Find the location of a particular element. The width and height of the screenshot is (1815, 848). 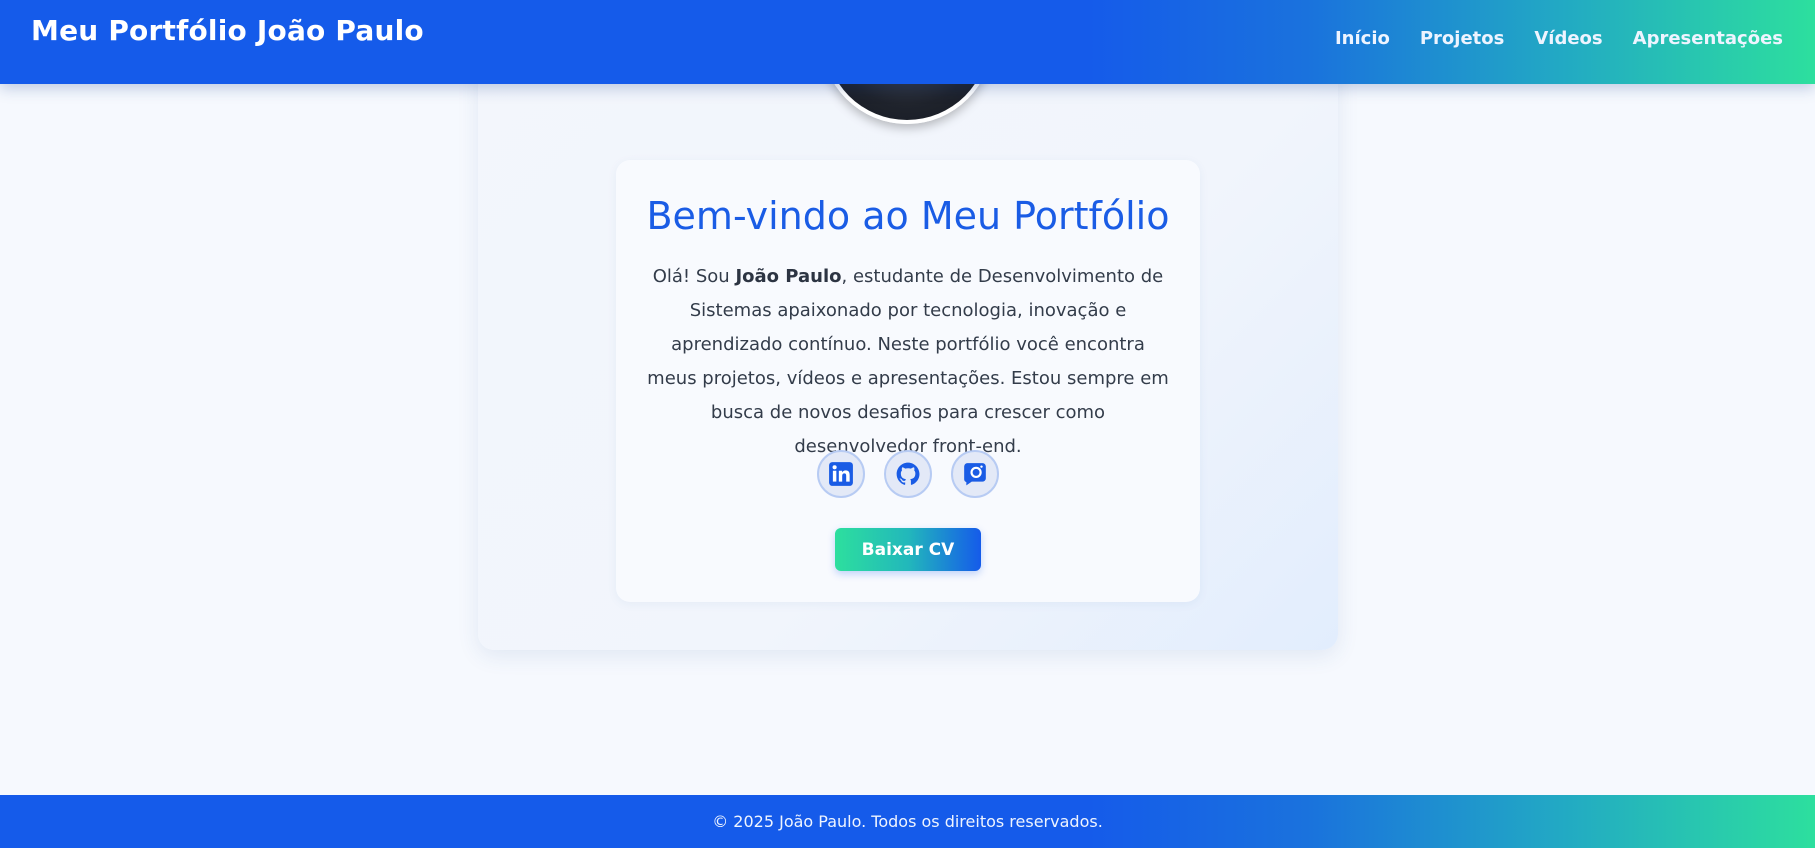

site-title: Meu Portfólio João Paulo is located at coordinates (227, 30).